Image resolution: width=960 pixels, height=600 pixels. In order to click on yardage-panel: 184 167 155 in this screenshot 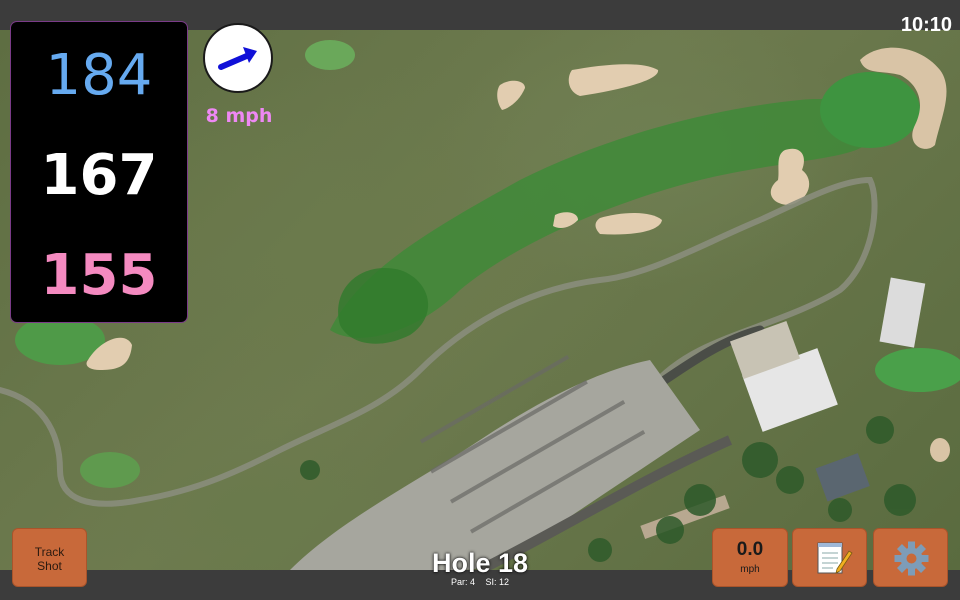, I will do `click(99, 172)`.